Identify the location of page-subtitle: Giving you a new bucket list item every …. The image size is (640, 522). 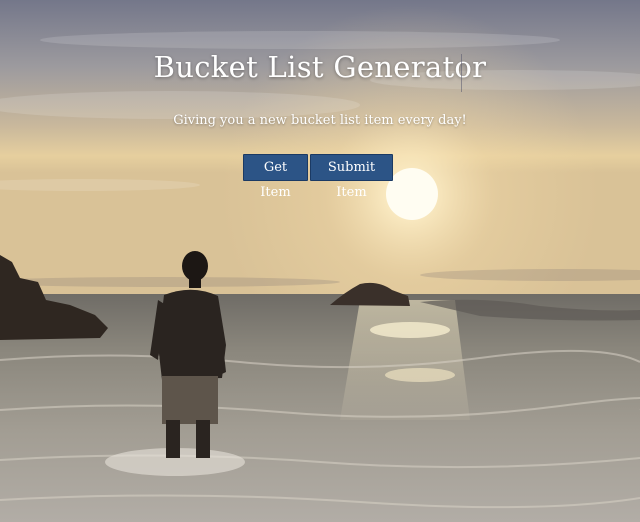
(320, 120).